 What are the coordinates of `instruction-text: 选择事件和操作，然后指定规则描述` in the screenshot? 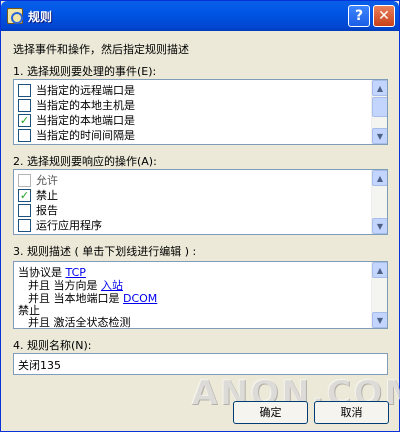 It's located at (101, 49).